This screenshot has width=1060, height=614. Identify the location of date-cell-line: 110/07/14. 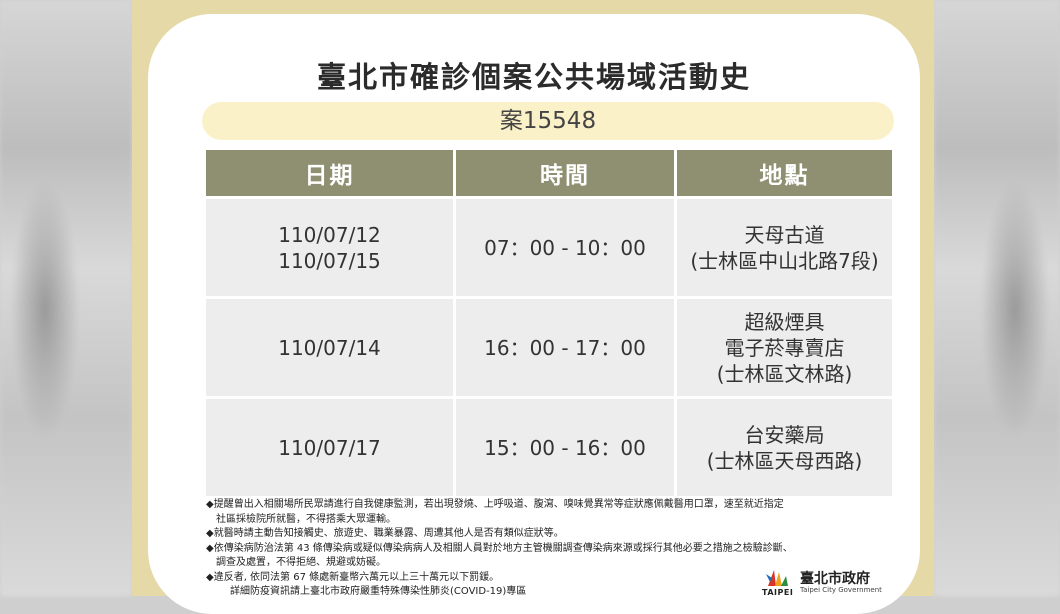
(329, 347).